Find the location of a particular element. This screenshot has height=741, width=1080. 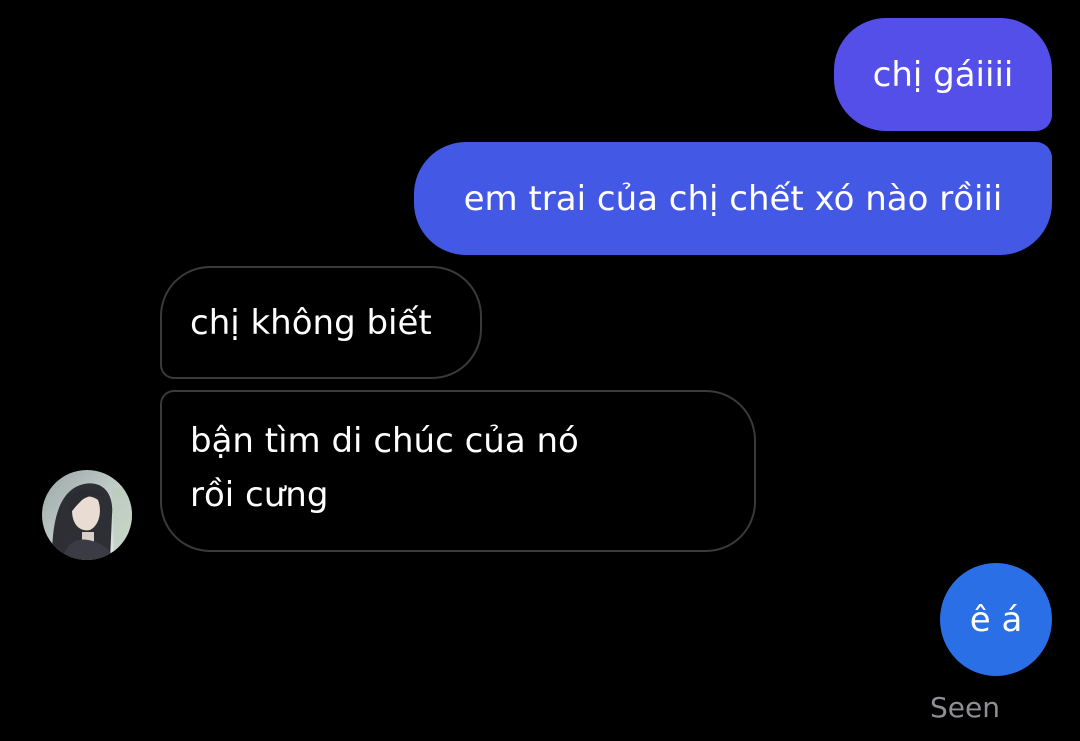

contact-avatar is located at coordinates (87, 515).